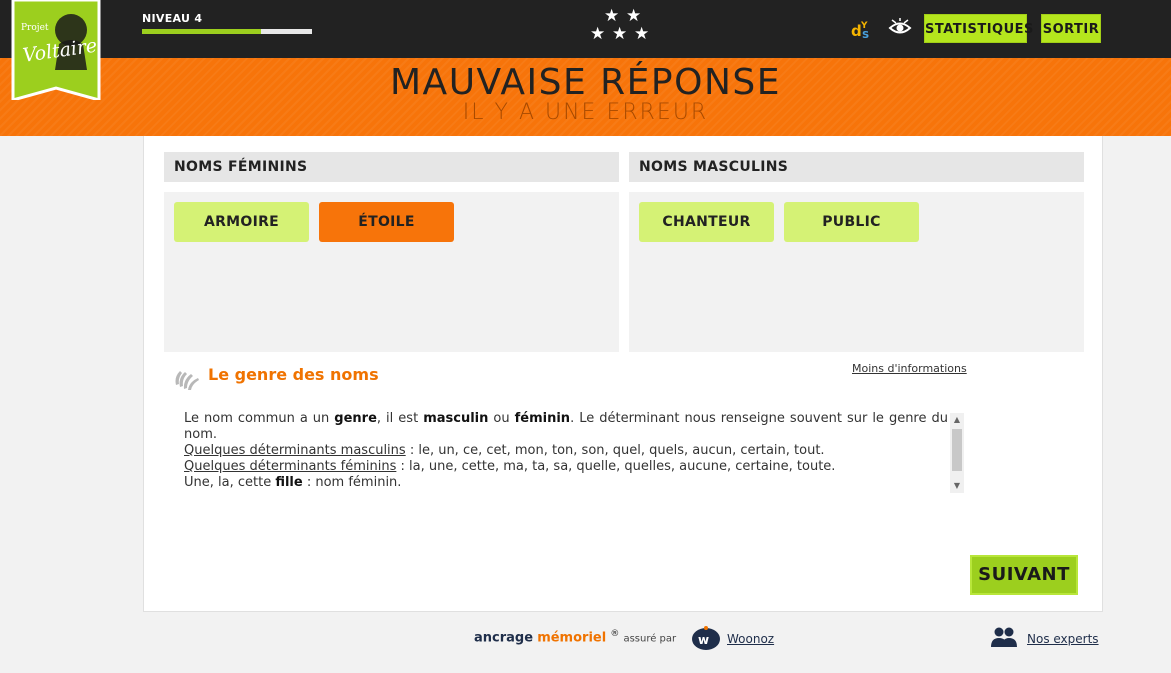  What do you see at coordinates (585, 112) in the screenshot?
I see `result-subtitle: IL Y A UNE ERREUR` at bounding box center [585, 112].